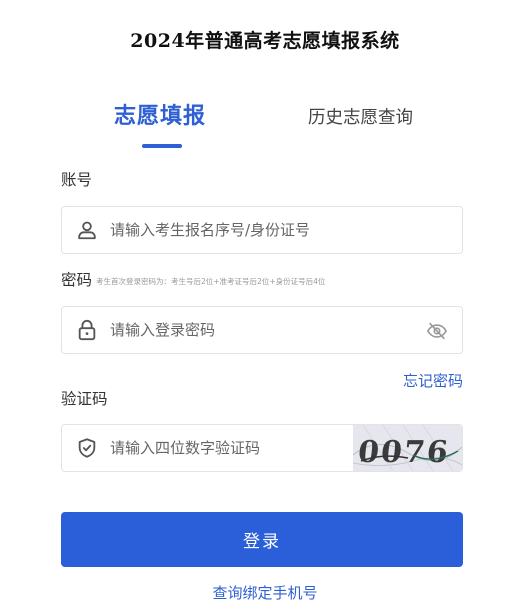 The height and width of the screenshot is (615, 530). Describe the element at coordinates (360, 116) in the screenshot. I see `tab-history-query: 历史志愿查询` at that location.